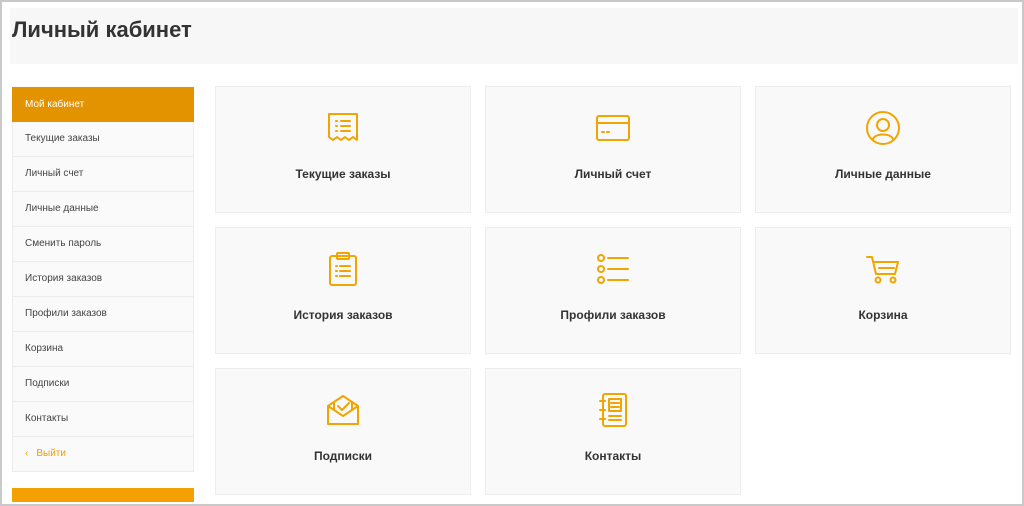  What do you see at coordinates (103, 209) in the screenshot?
I see `sidebar-item-personal-data: Личные данные` at bounding box center [103, 209].